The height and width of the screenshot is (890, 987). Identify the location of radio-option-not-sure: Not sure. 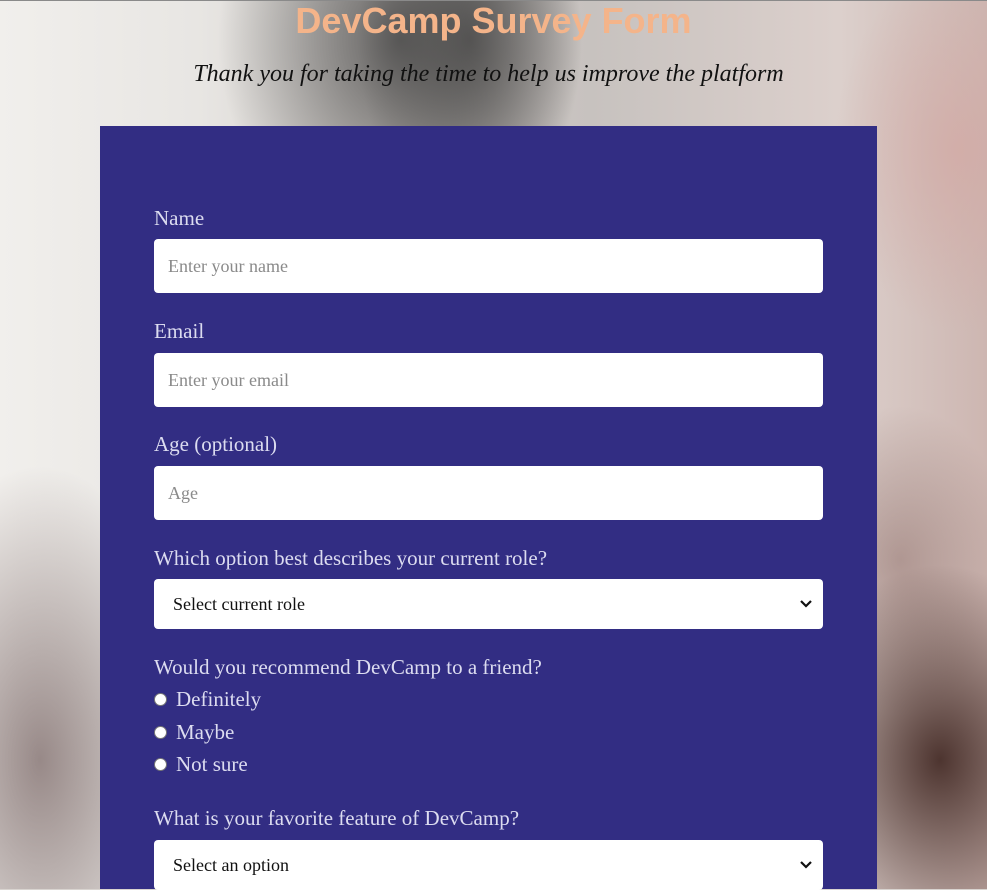
(201, 764).